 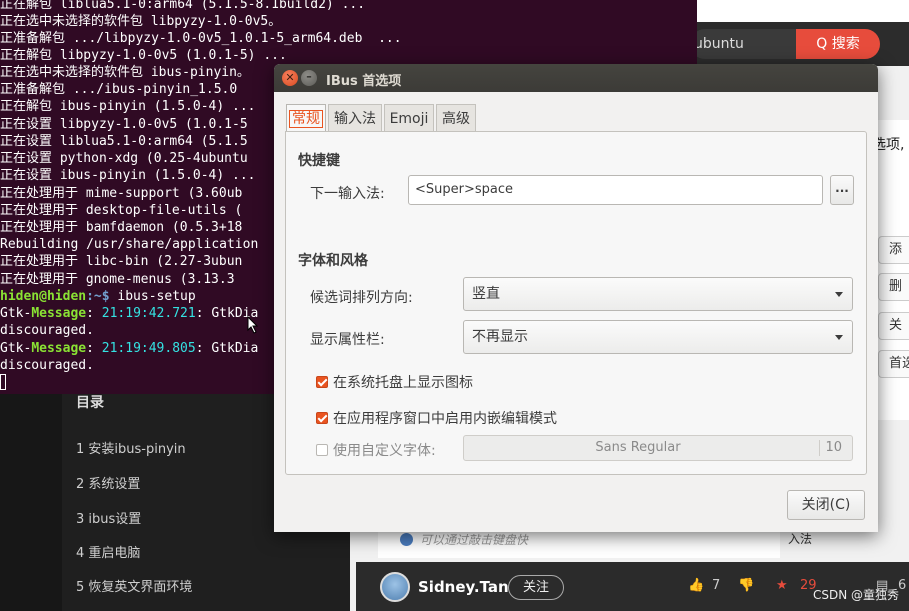 What do you see at coordinates (31, 502) in the screenshot?
I see `left-gutter` at bounding box center [31, 502].